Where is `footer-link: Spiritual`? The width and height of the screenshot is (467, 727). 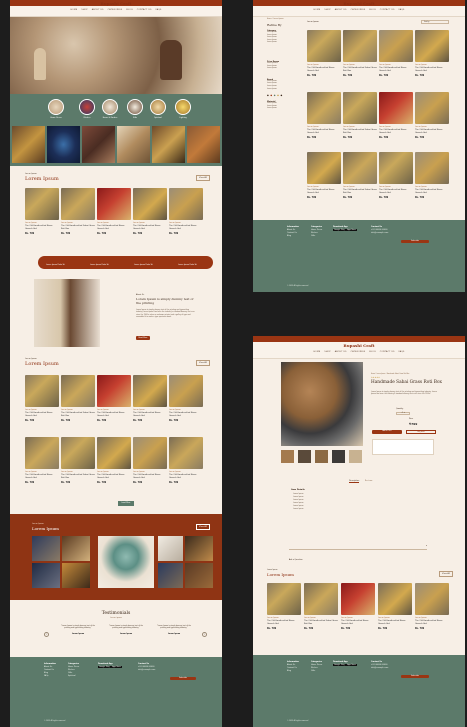
footer-link: Spiritual is located at coordinates (71, 676).